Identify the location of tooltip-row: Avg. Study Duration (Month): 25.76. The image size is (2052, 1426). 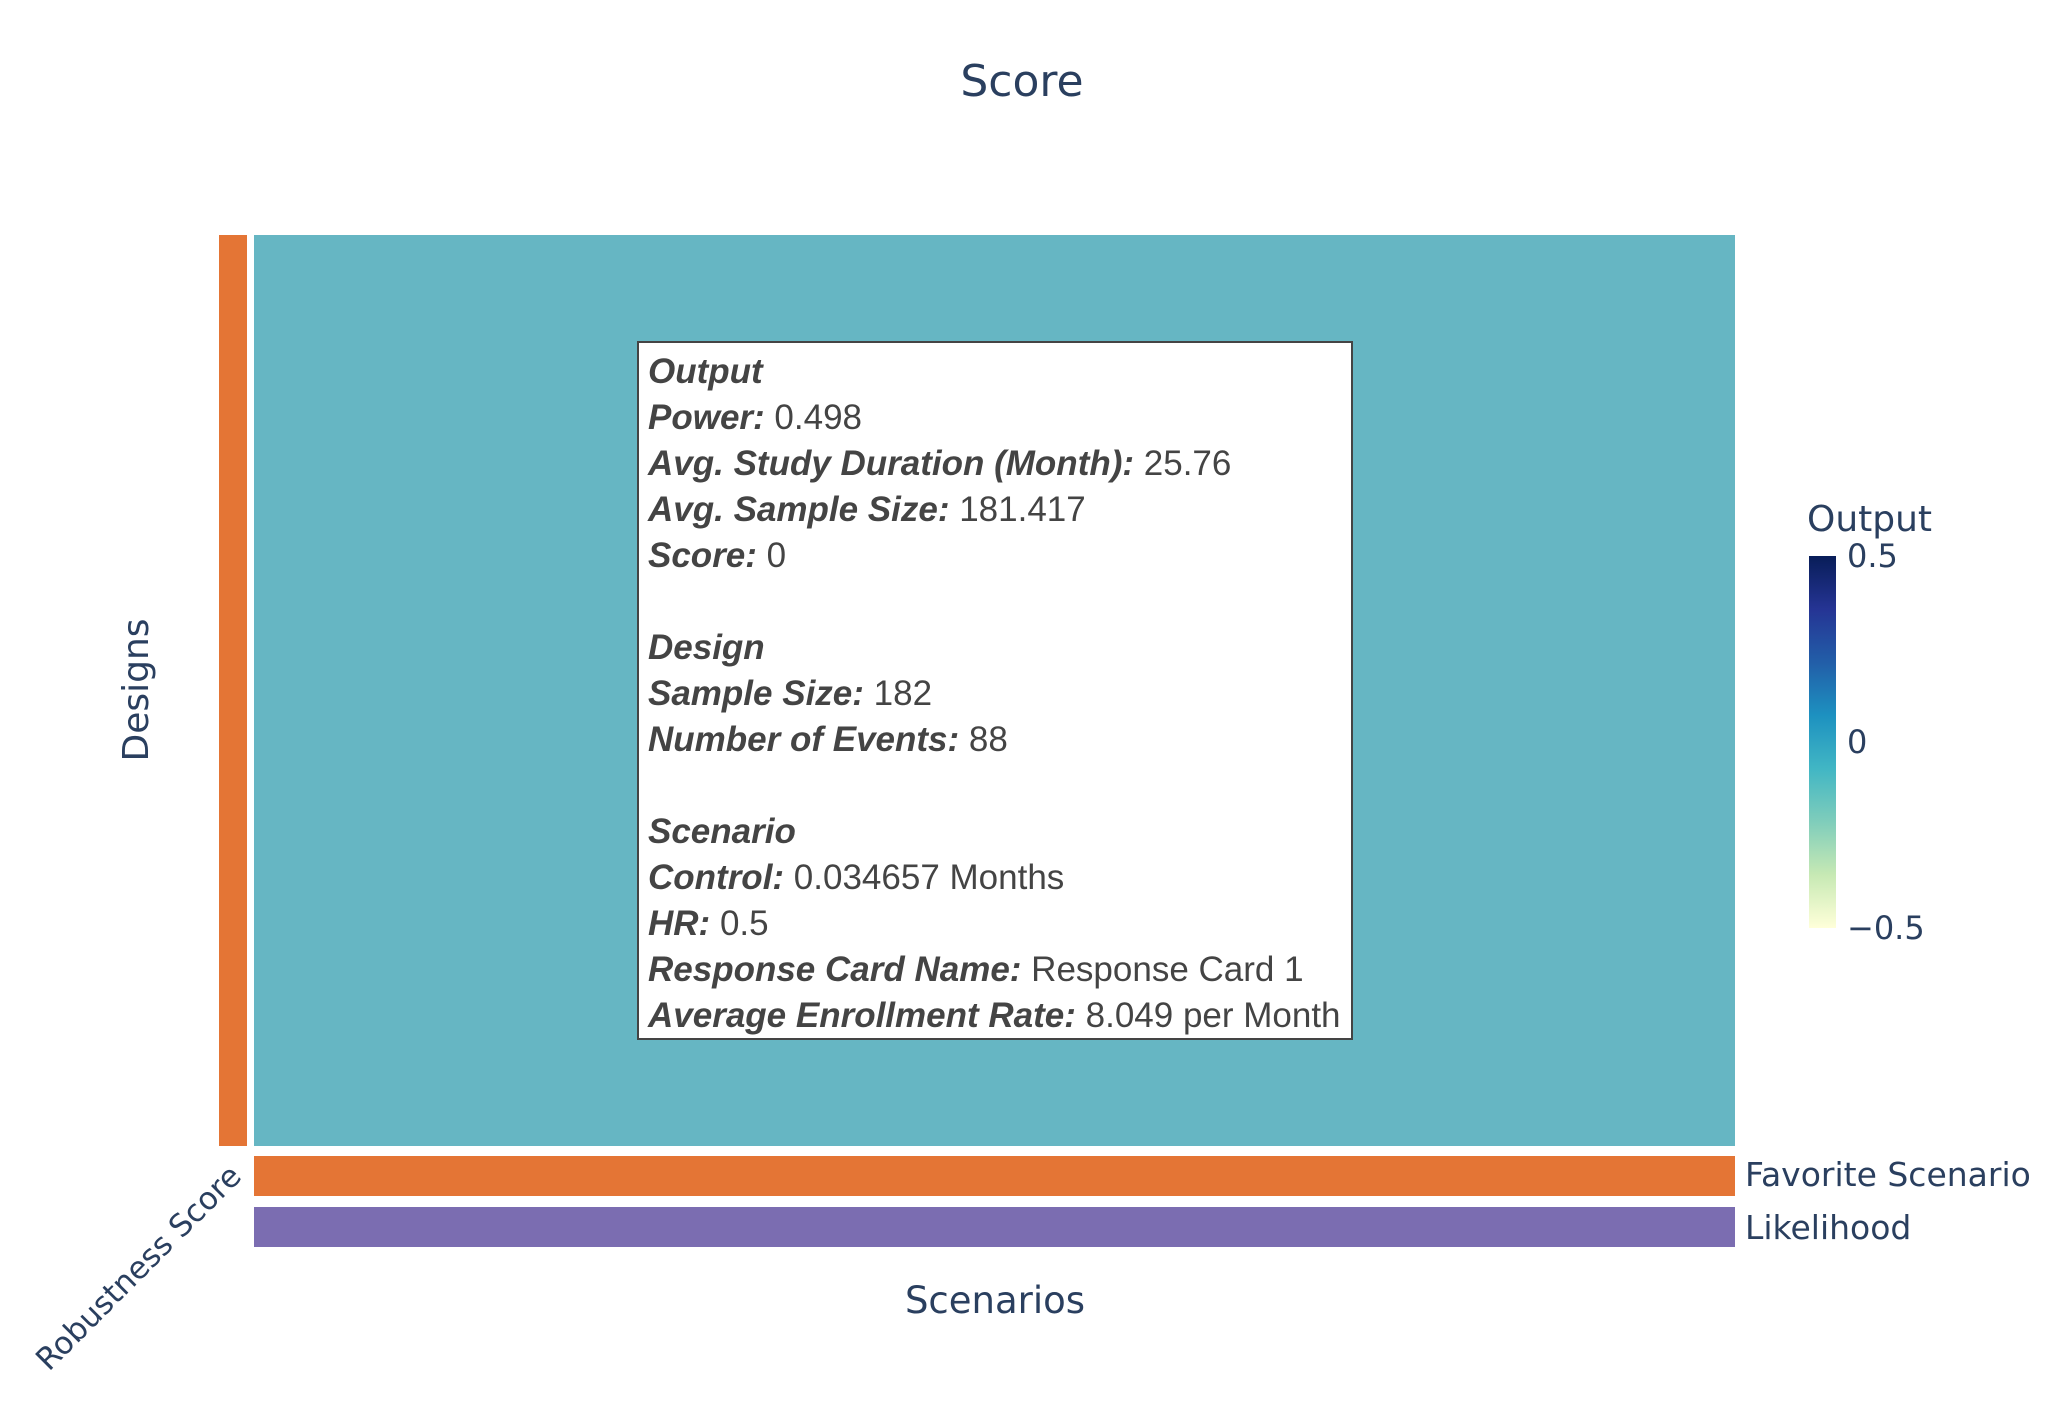
(999, 464).